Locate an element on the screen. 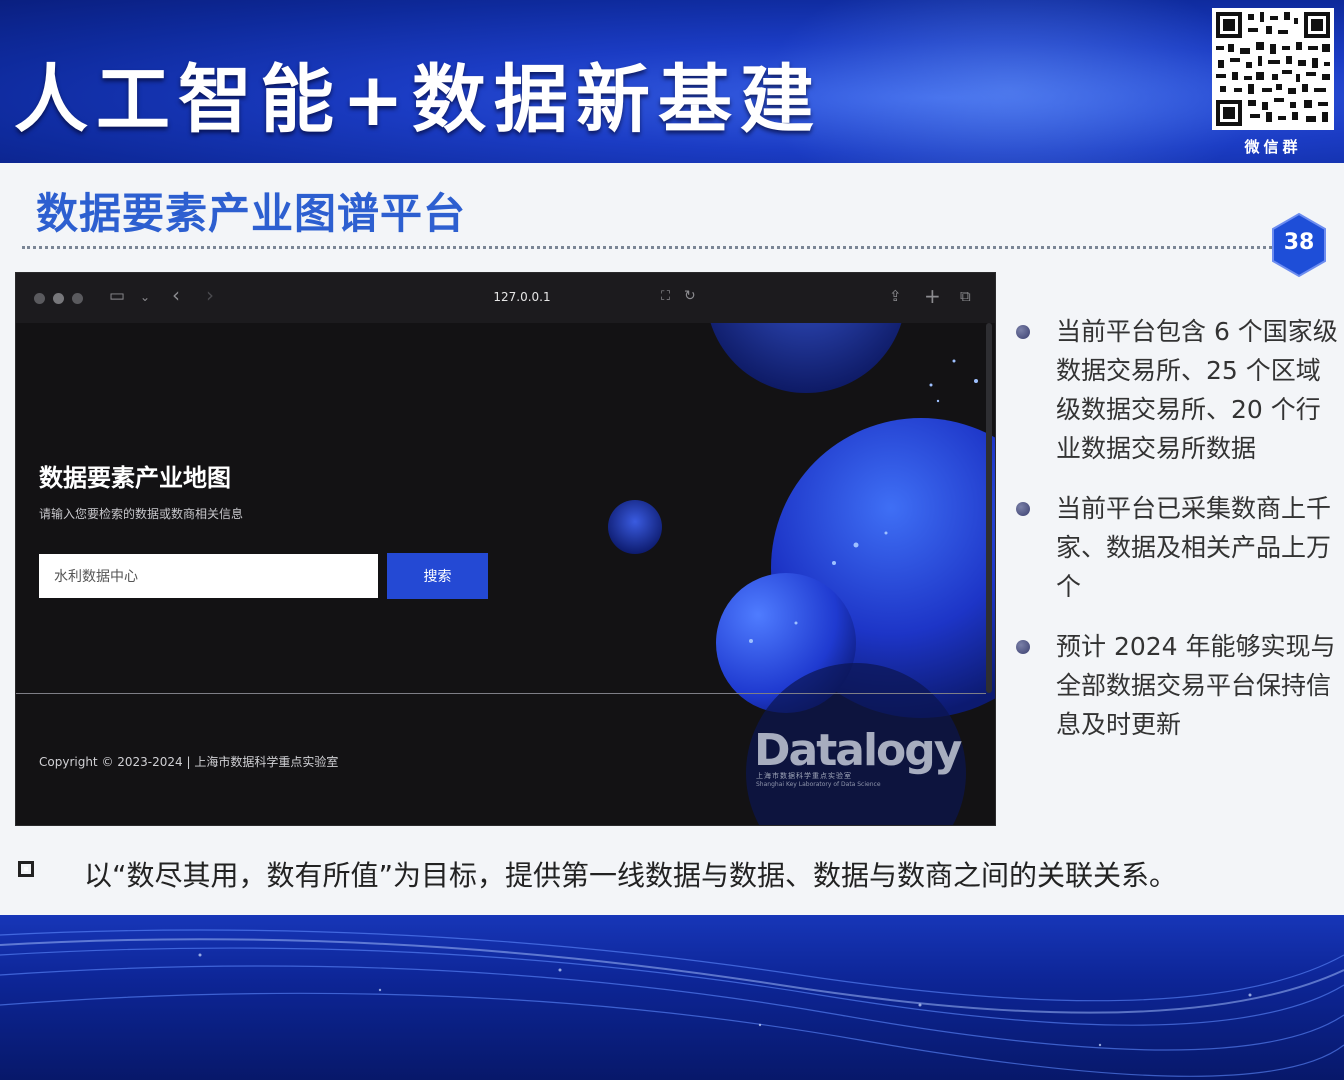  sidebar-toggle-icon: ▭ is located at coordinates (117, 296).